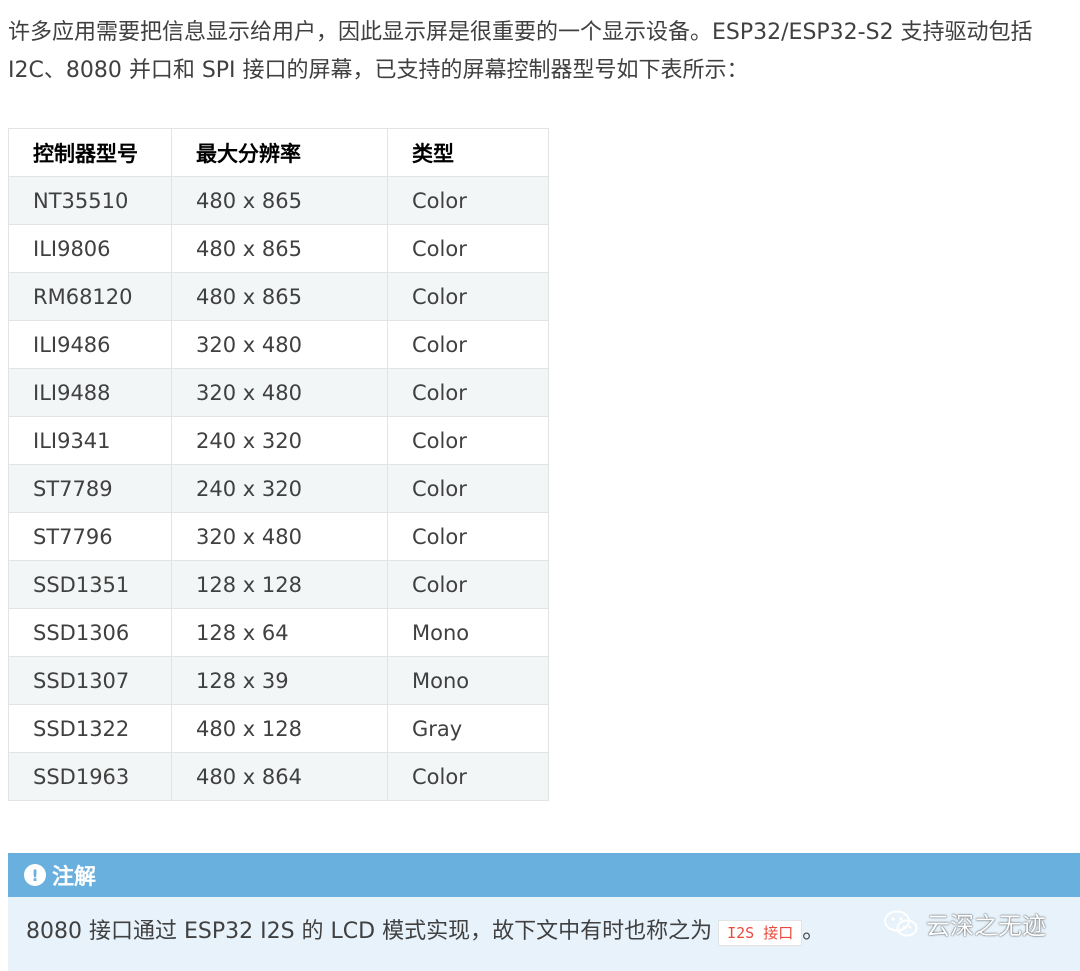 This screenshot has width=1080, height=971. I want to click on cell-controller-model: ILI9806, so click(90, 248).